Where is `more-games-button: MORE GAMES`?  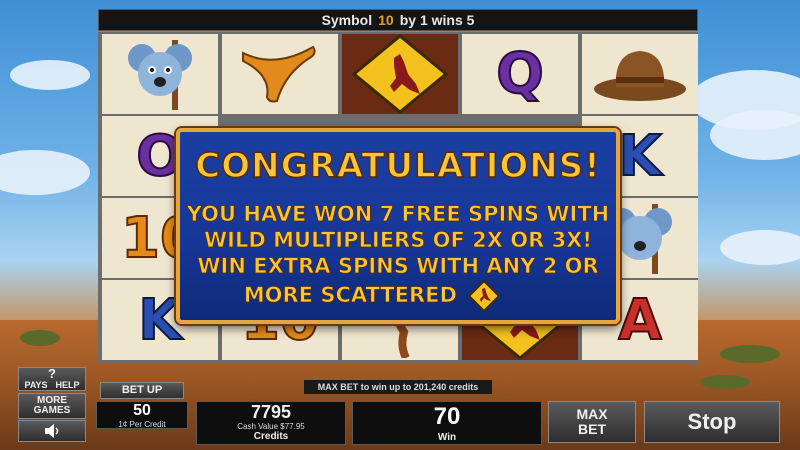
more-games-button: MORE GAMES is located at coordinates (52, 406).